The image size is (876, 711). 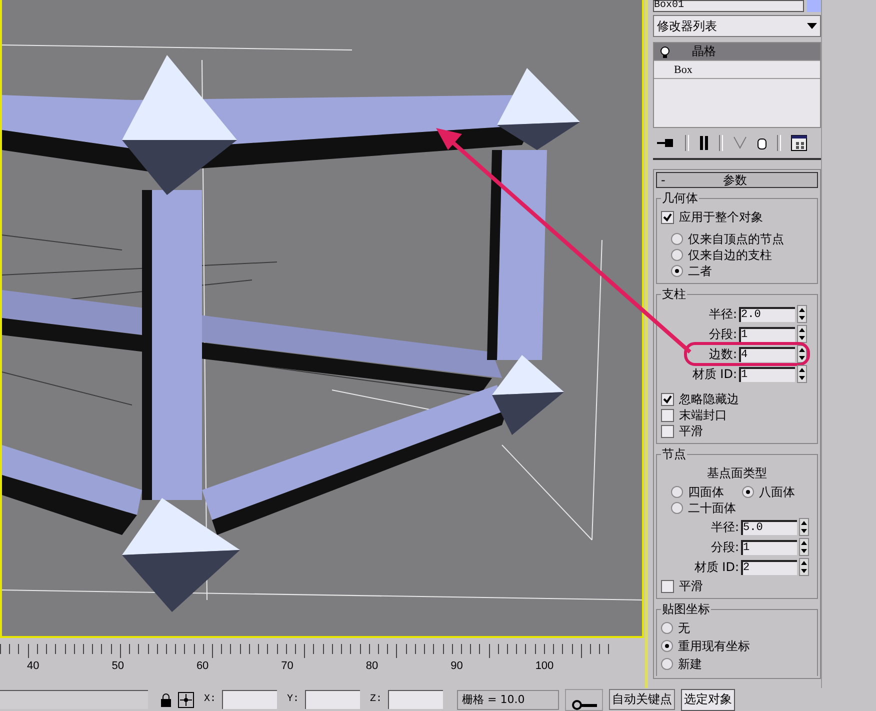 What do you see at coordinates (737, 26) in the screenshot?
I see `modifier-list-dropdown: 修改器列表` at bounding box center [737, 26].